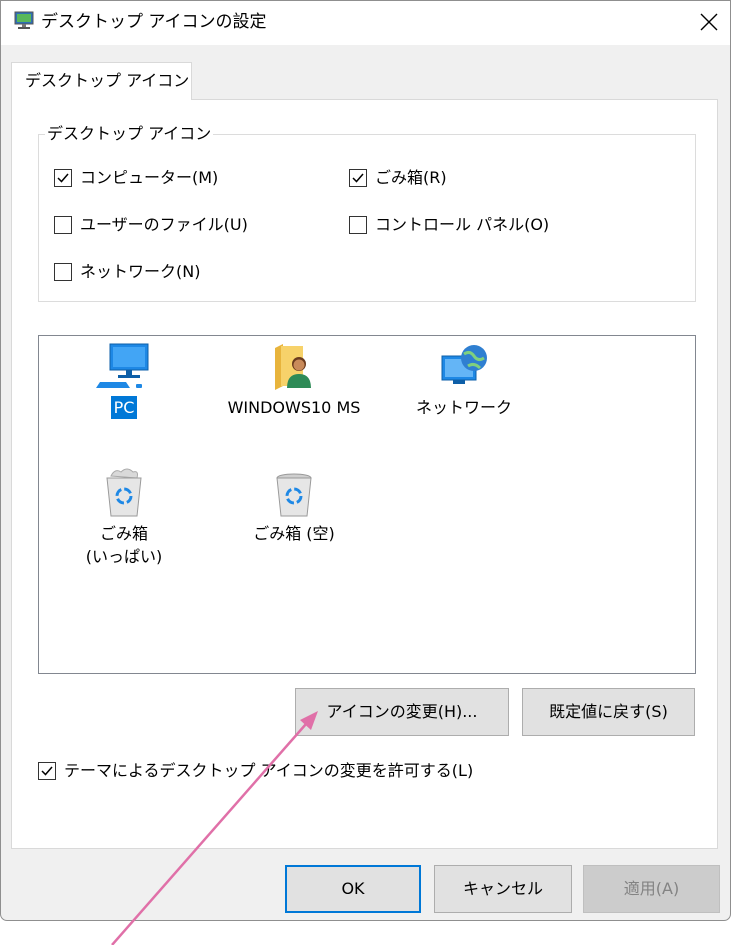 The width and height of the screenshot is (731, 945). Describe the element at coordinates (462, 224) in the screenshot. I see `checkbox-label: コントロール パネル(O)` at that location.